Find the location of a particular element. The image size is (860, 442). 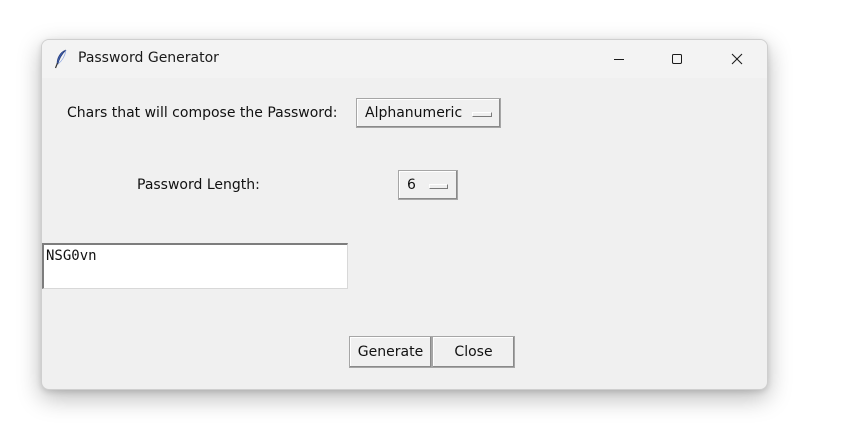

generate-button: Generate is located at coordinates (390, 352).